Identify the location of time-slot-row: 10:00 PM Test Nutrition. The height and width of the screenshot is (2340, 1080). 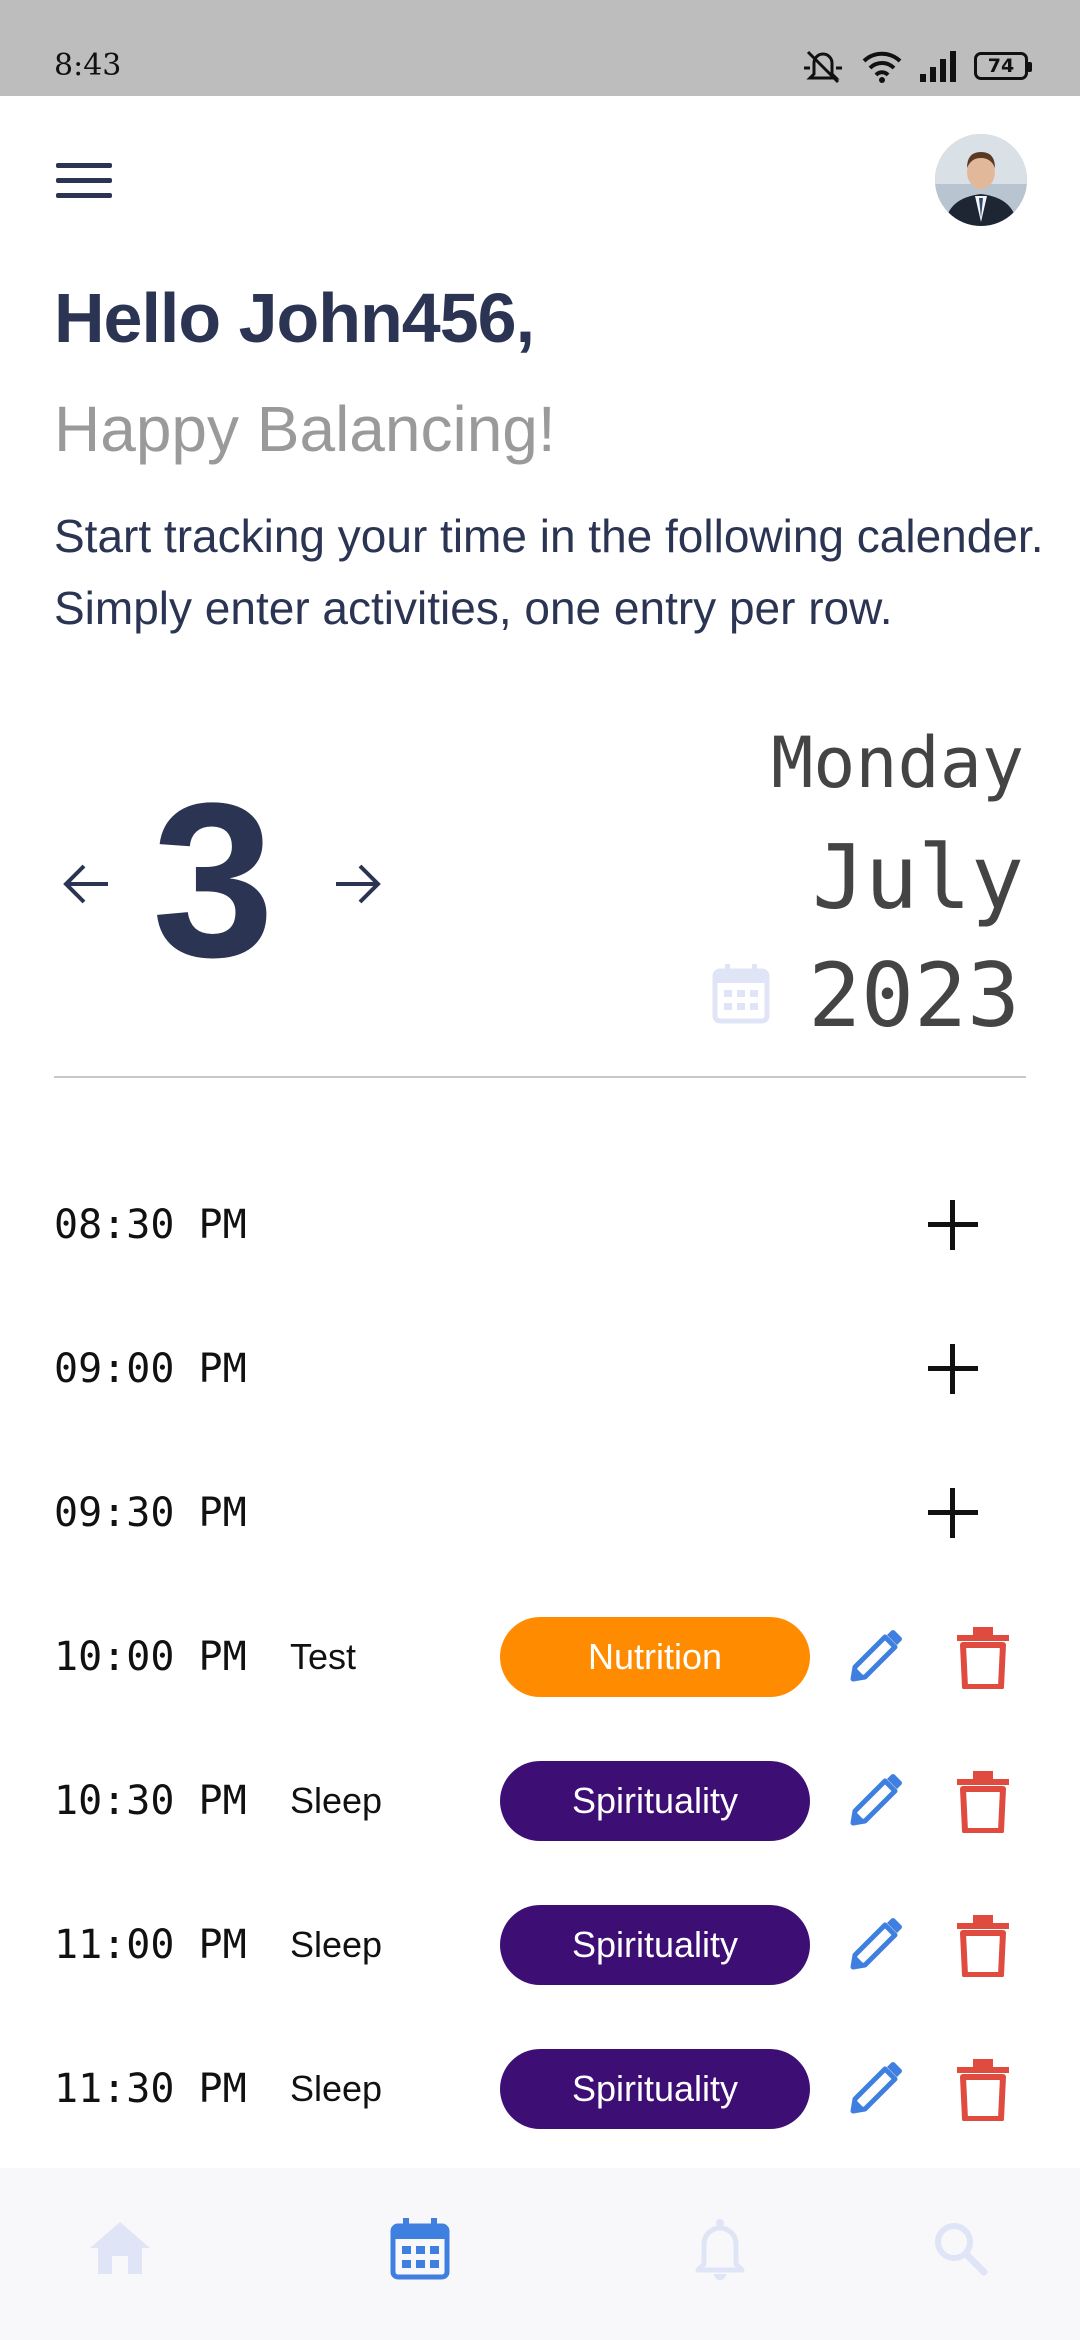
(540, 1657).